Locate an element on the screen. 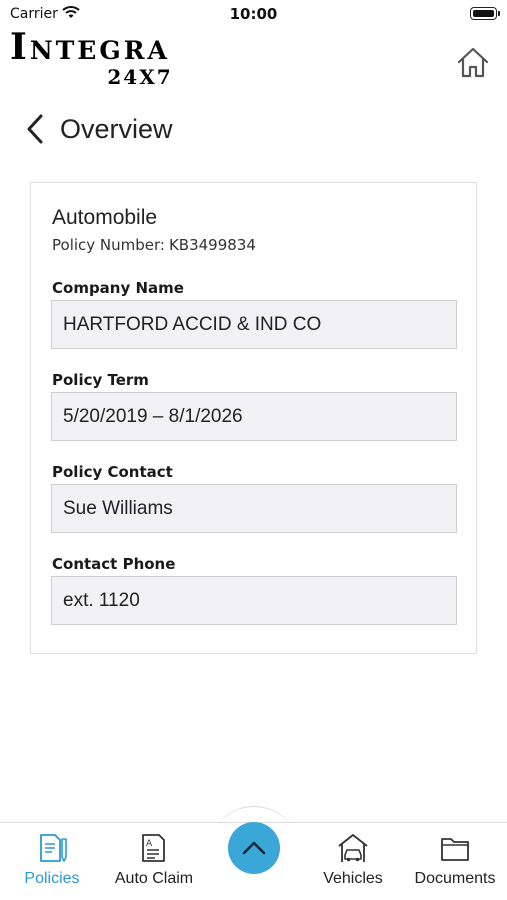 This screenshot has height=900, width=507. clock: 10:00 is located at coordinates (253, 14).